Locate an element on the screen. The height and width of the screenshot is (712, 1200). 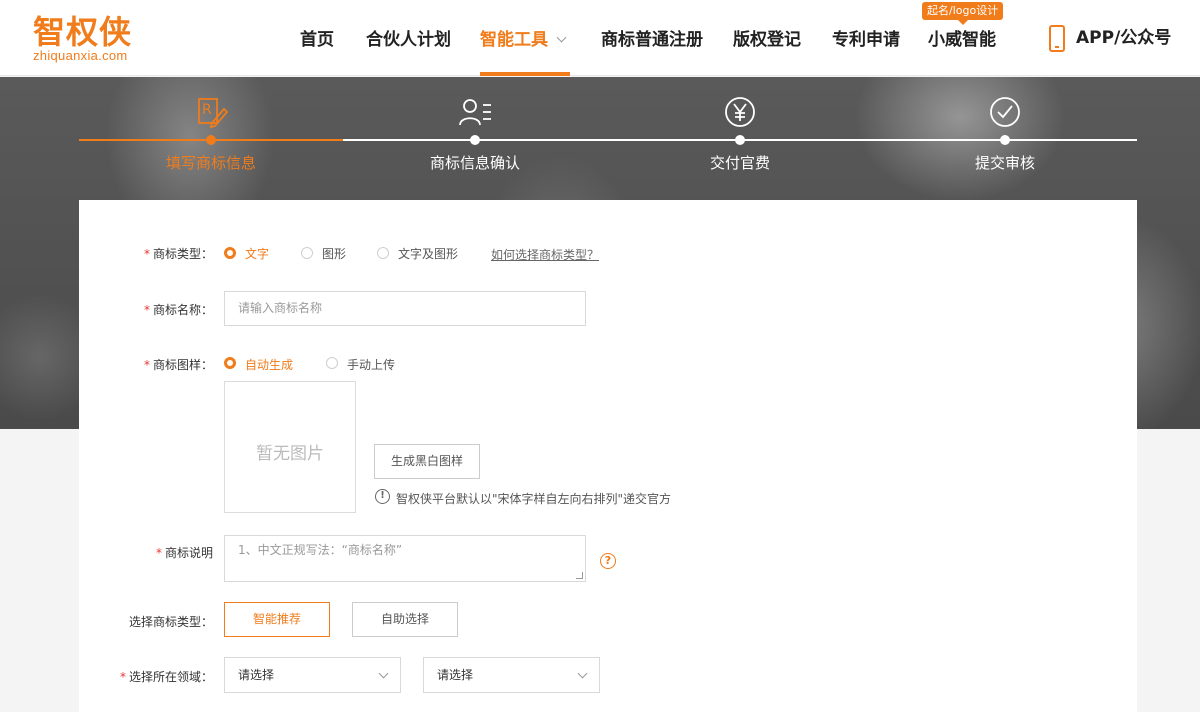
yen-icon is located at coordinates (740, 112).